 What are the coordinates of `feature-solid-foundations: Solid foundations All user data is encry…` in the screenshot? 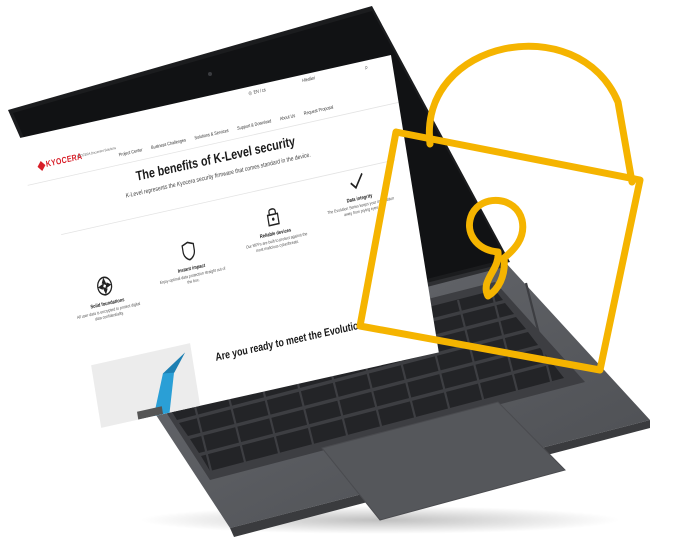 It's located at (106, 297).